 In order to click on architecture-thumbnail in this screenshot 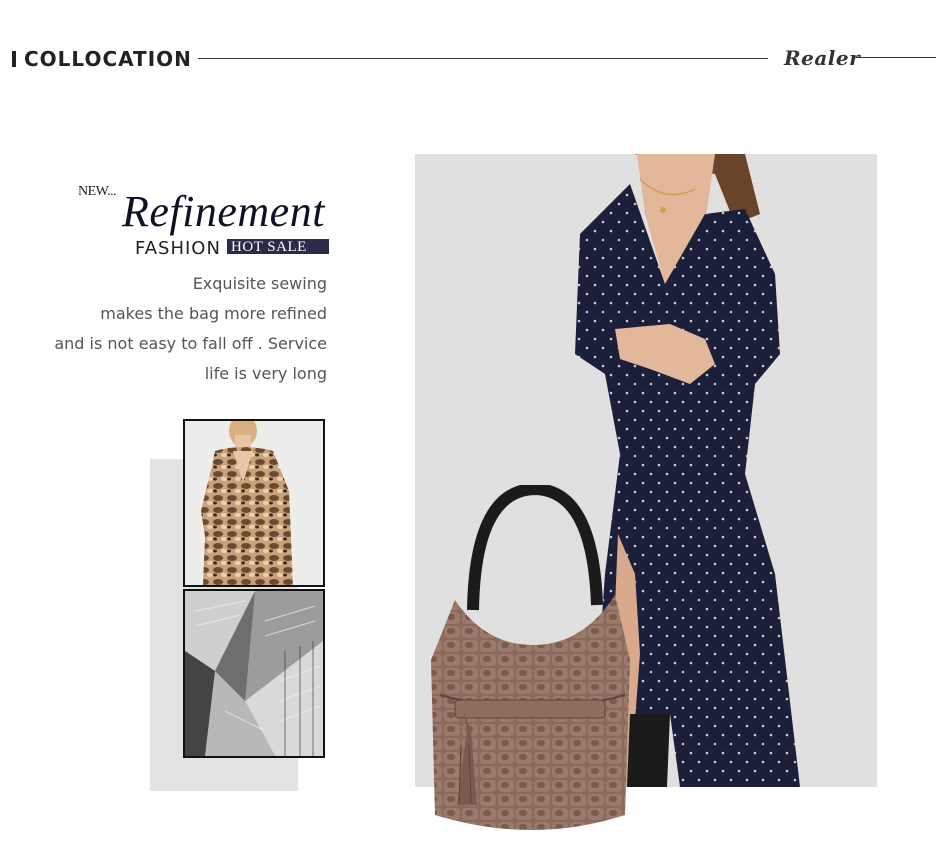, I will do `click(254, 673)`.